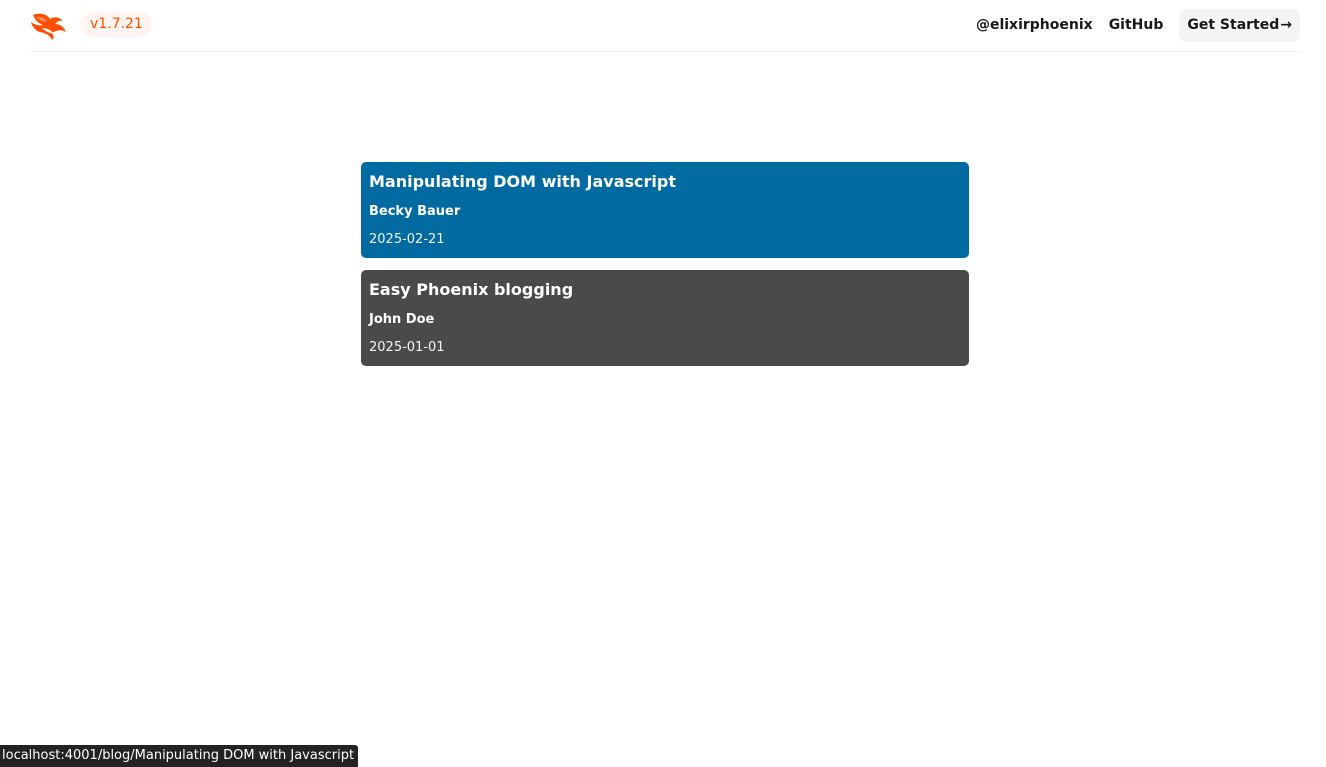  What do you see at coordinates (415, 211) in the screenshot?
I see `post-author: Becky Bauer` at bounding box center [415, 211].